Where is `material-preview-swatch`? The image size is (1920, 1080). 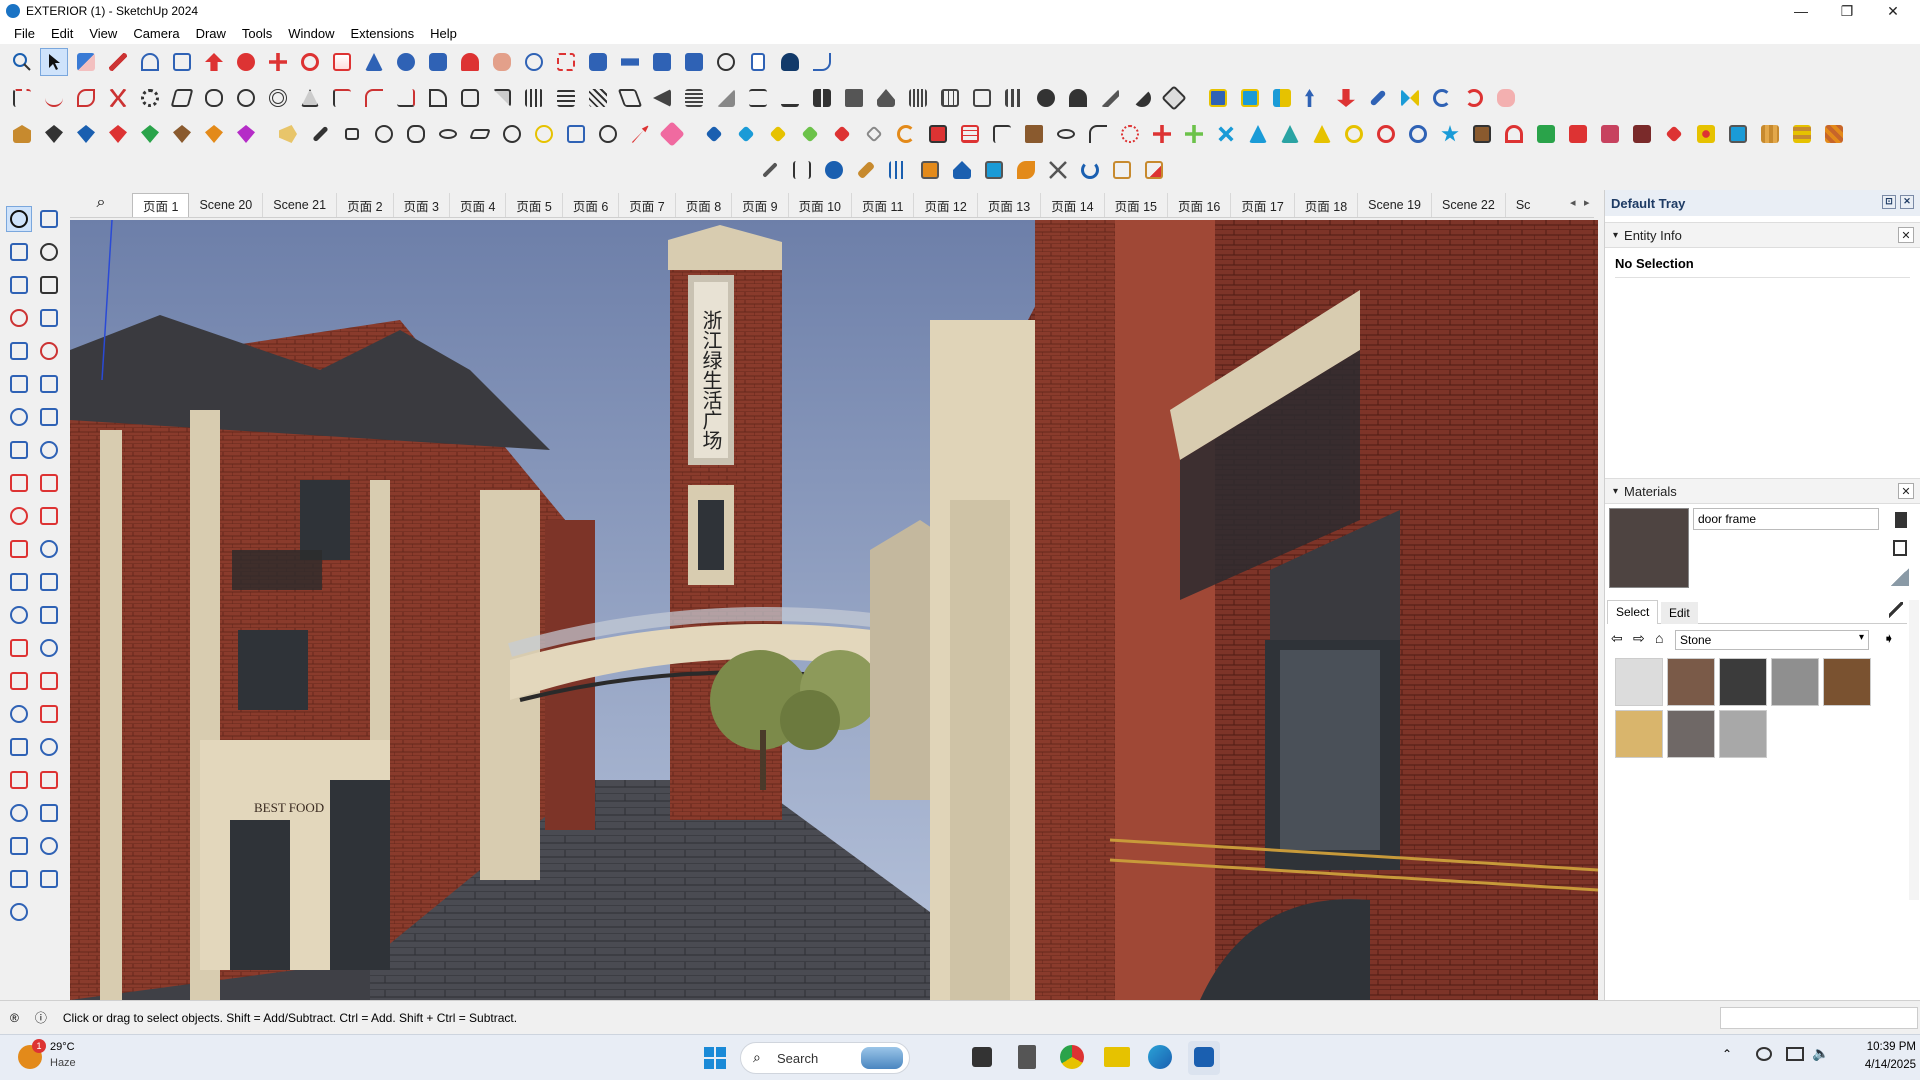 material-preview-swatch is located at coordinates (1649, 548).